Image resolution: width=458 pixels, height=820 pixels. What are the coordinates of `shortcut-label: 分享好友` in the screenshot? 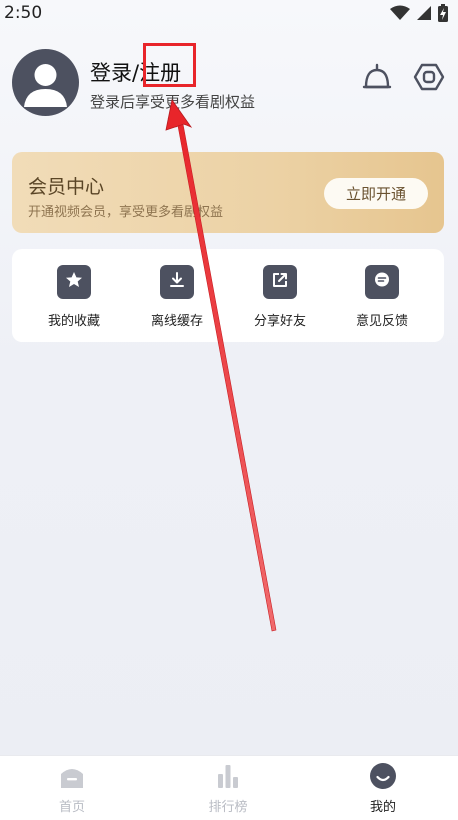 It's located at (279, 321).